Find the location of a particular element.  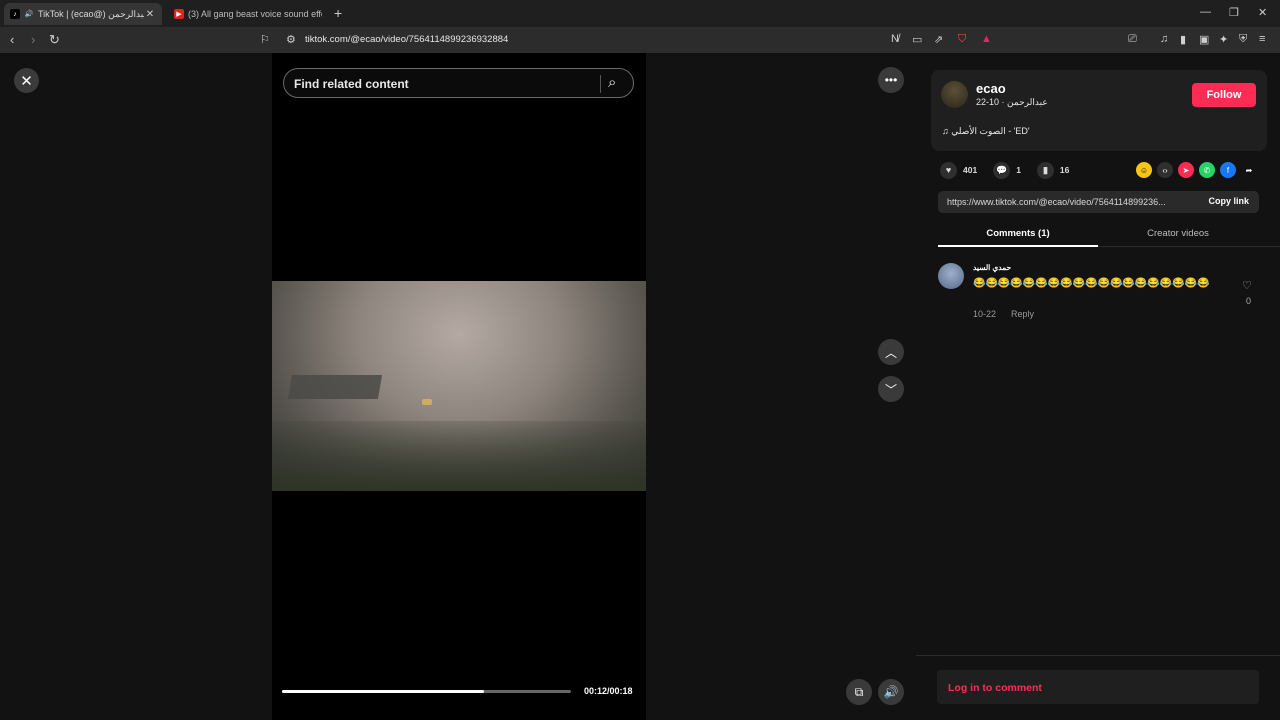

author-subline: عبدالرحمن · 10-22 is located at coordinates (1012, 102).